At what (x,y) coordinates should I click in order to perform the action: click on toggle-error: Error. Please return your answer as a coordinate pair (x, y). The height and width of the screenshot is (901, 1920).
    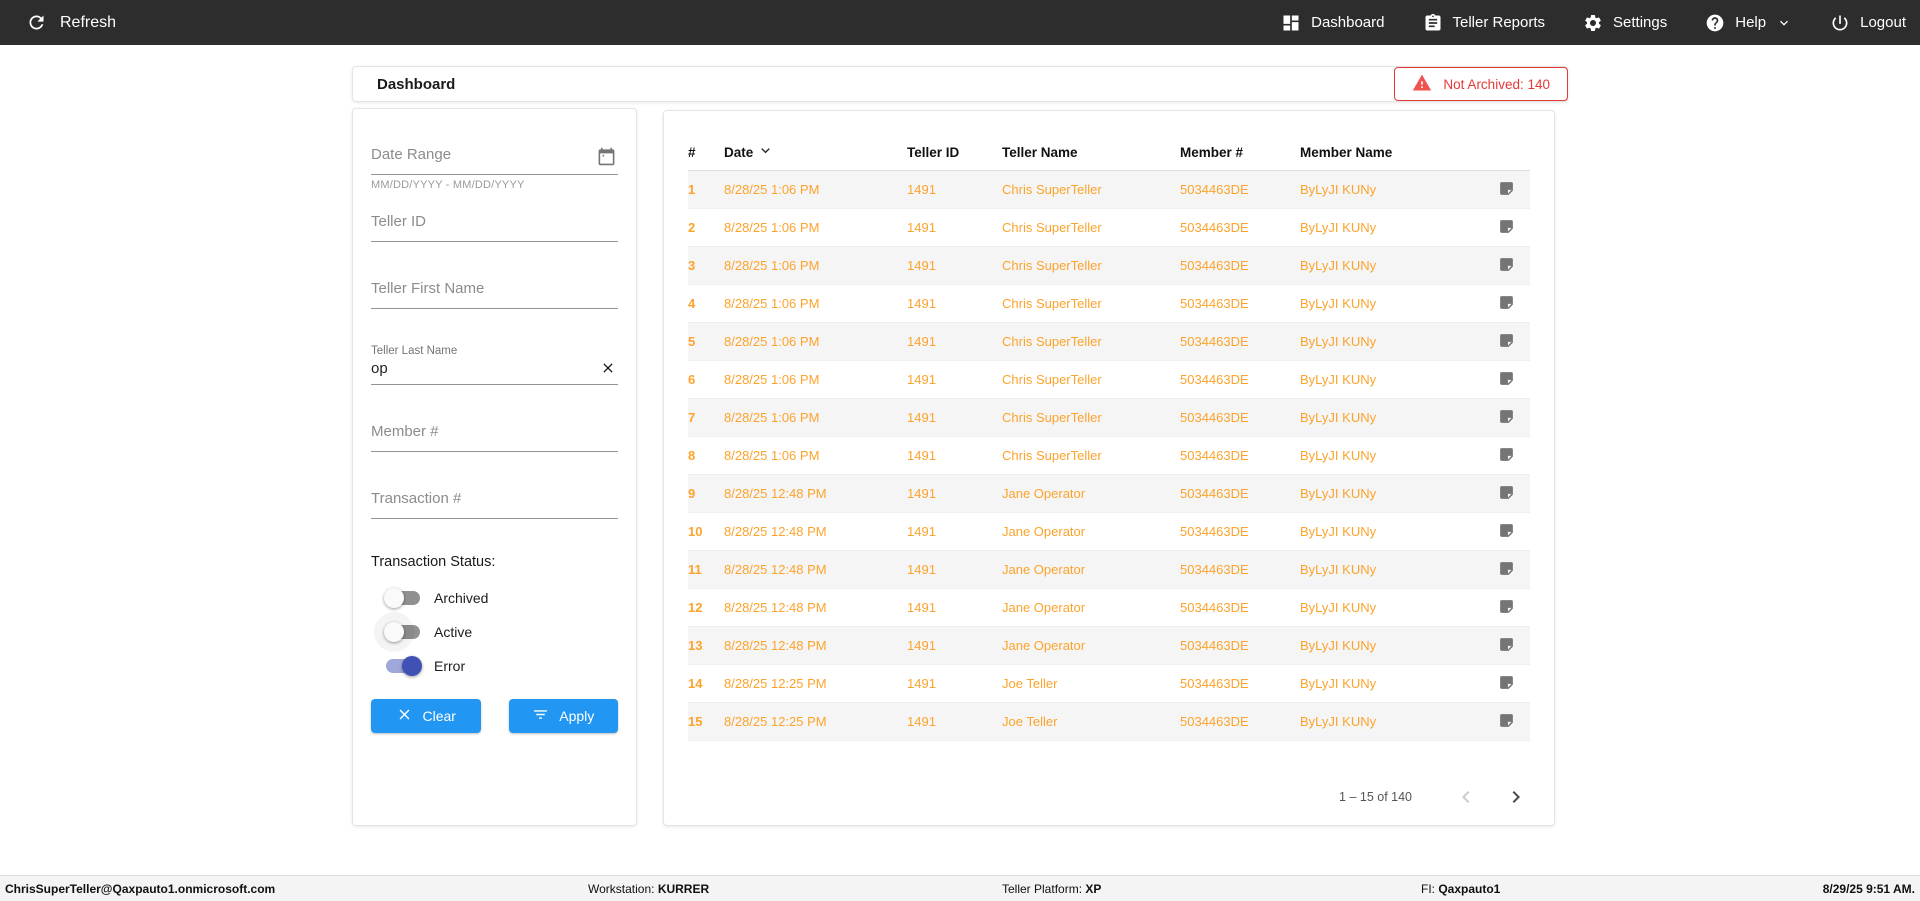
    Looking at the image, I should click on (502, 666).